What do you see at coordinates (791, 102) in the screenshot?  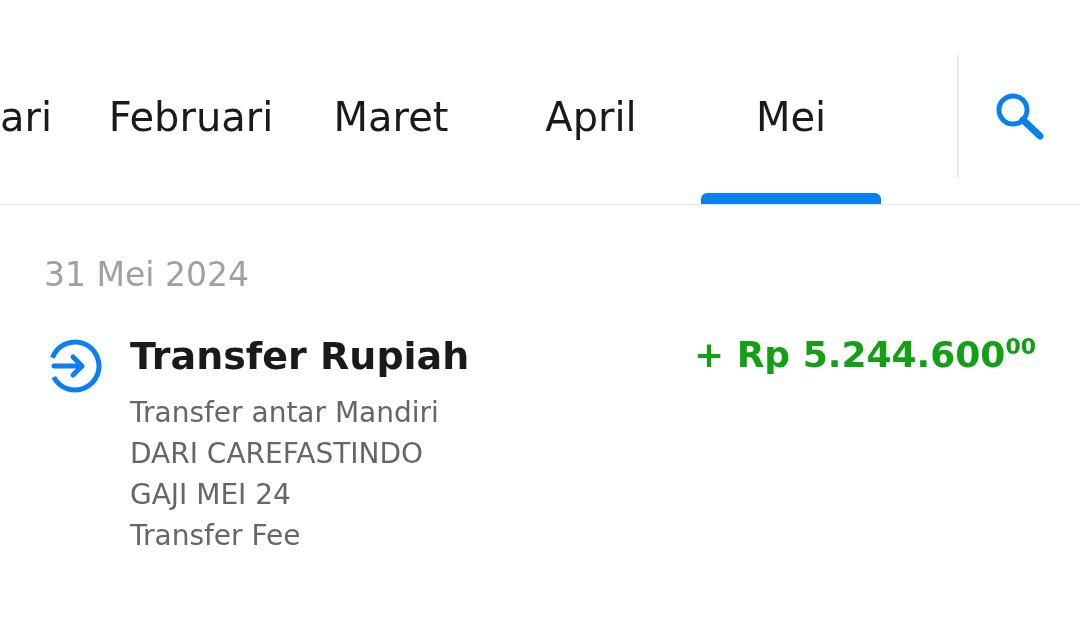 I see `month-tab: Mei` at bounding box center [791, 102].